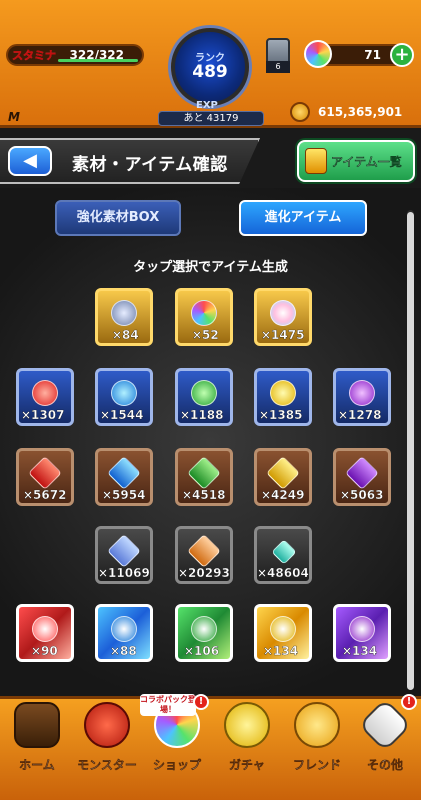  Describe the element at coordinates (98, 60) in the screenshot. I see `stamina-bar` at that location.